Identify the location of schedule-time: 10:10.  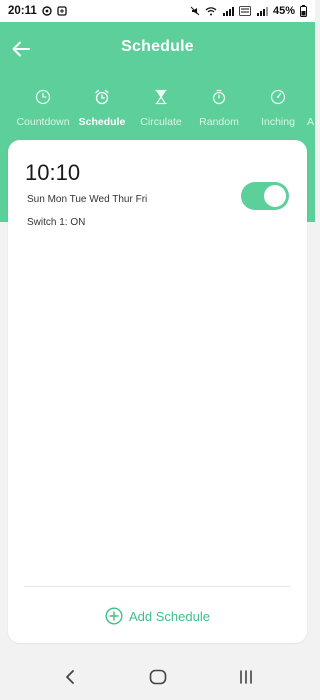
(53, 172).